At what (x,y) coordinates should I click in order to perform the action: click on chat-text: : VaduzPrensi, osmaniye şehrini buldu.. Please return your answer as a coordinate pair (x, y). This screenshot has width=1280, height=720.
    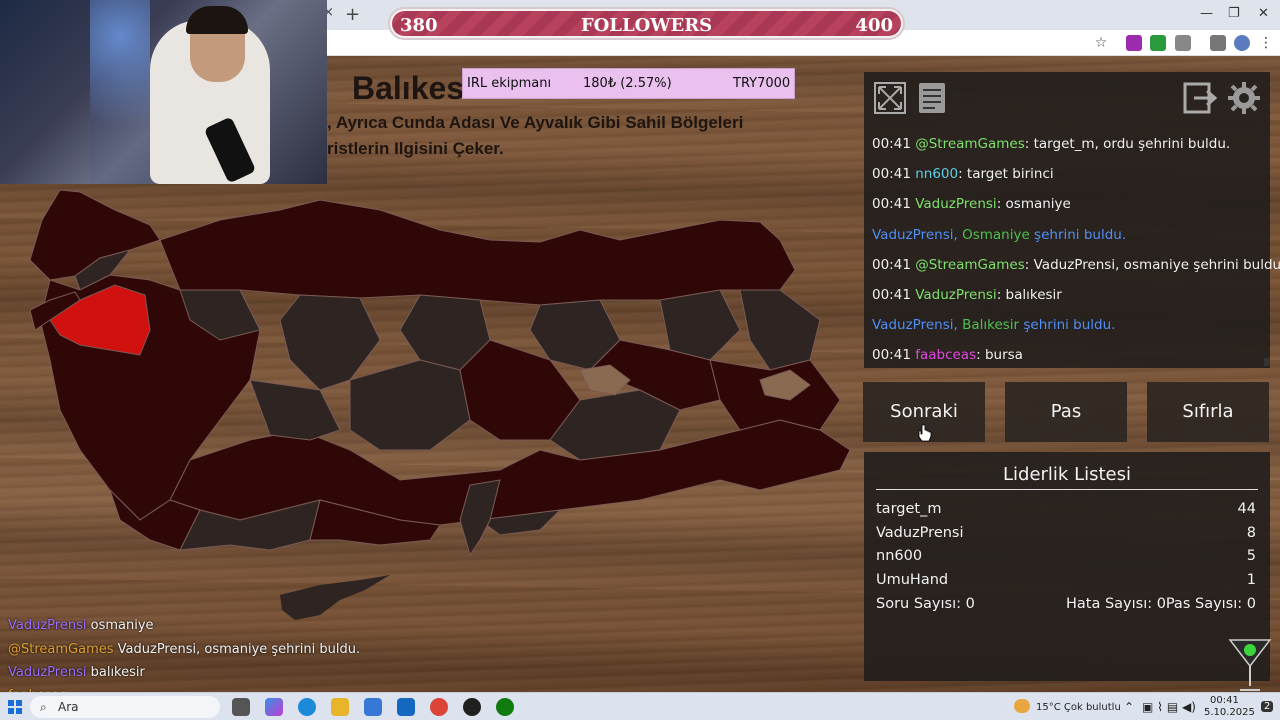
    Looking at the image, I should click on (1152, 264).